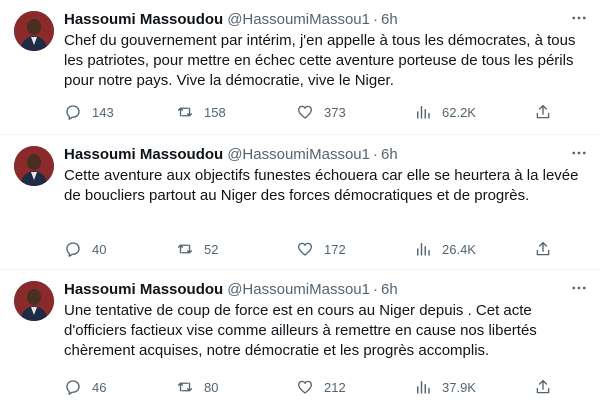 This screenshot has width=600, height=406. Describe the element at coordinates (321, 387) in the screenshot. I see `like-button: 212` at that location.